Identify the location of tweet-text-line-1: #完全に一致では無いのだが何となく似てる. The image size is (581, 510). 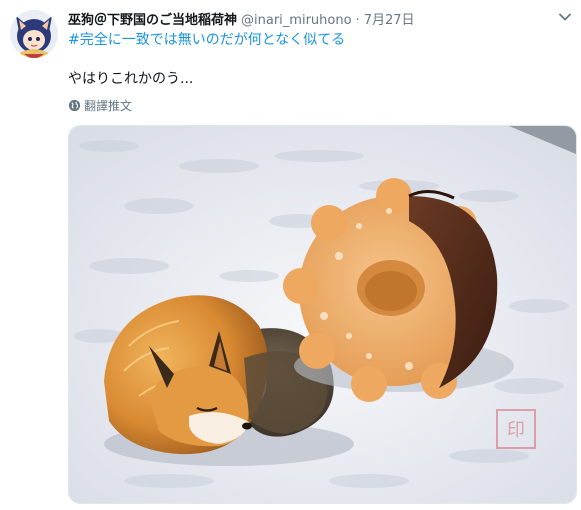
(206, 39).